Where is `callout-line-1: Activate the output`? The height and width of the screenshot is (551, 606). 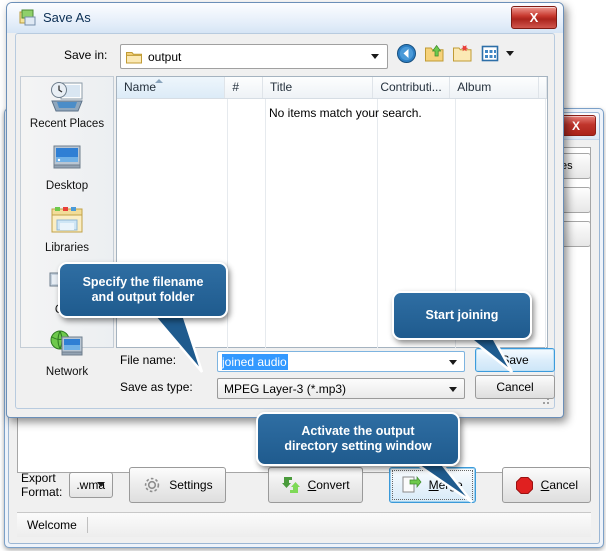 callout-line-1: Activate the output is located at coordinates (358, 431).